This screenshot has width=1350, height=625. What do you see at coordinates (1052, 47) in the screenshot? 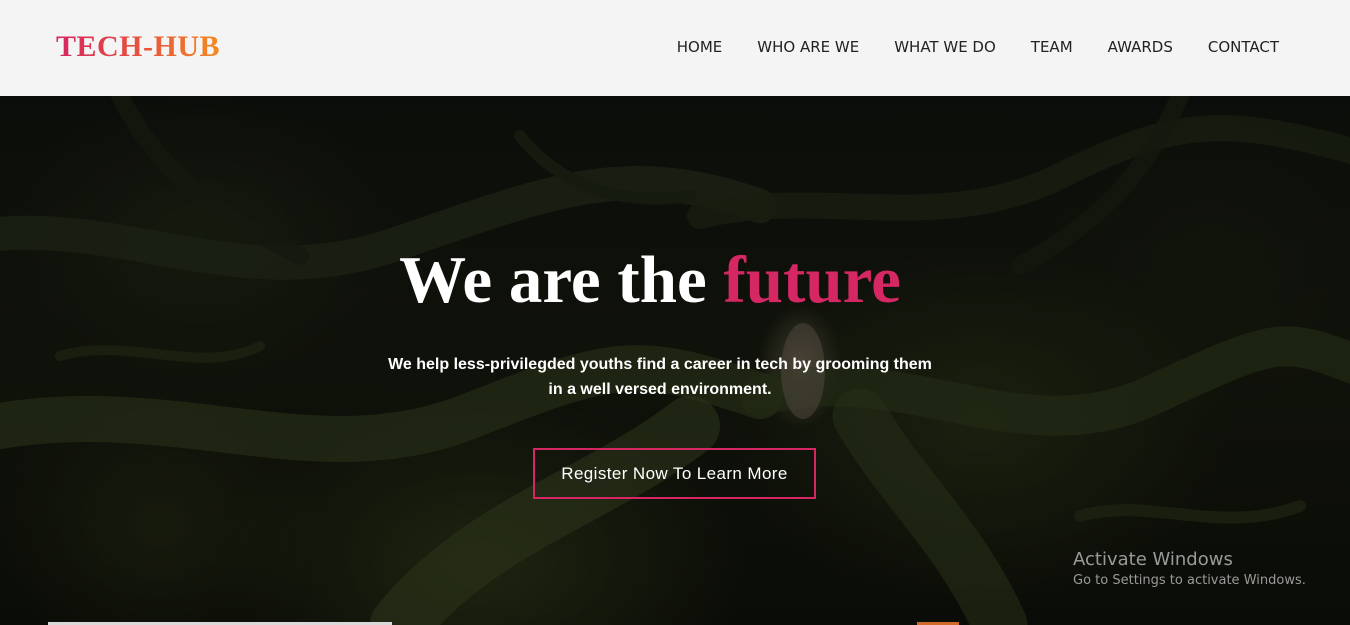
I see `nav-link-team: TEAM` at bounding box center [1052, 47].